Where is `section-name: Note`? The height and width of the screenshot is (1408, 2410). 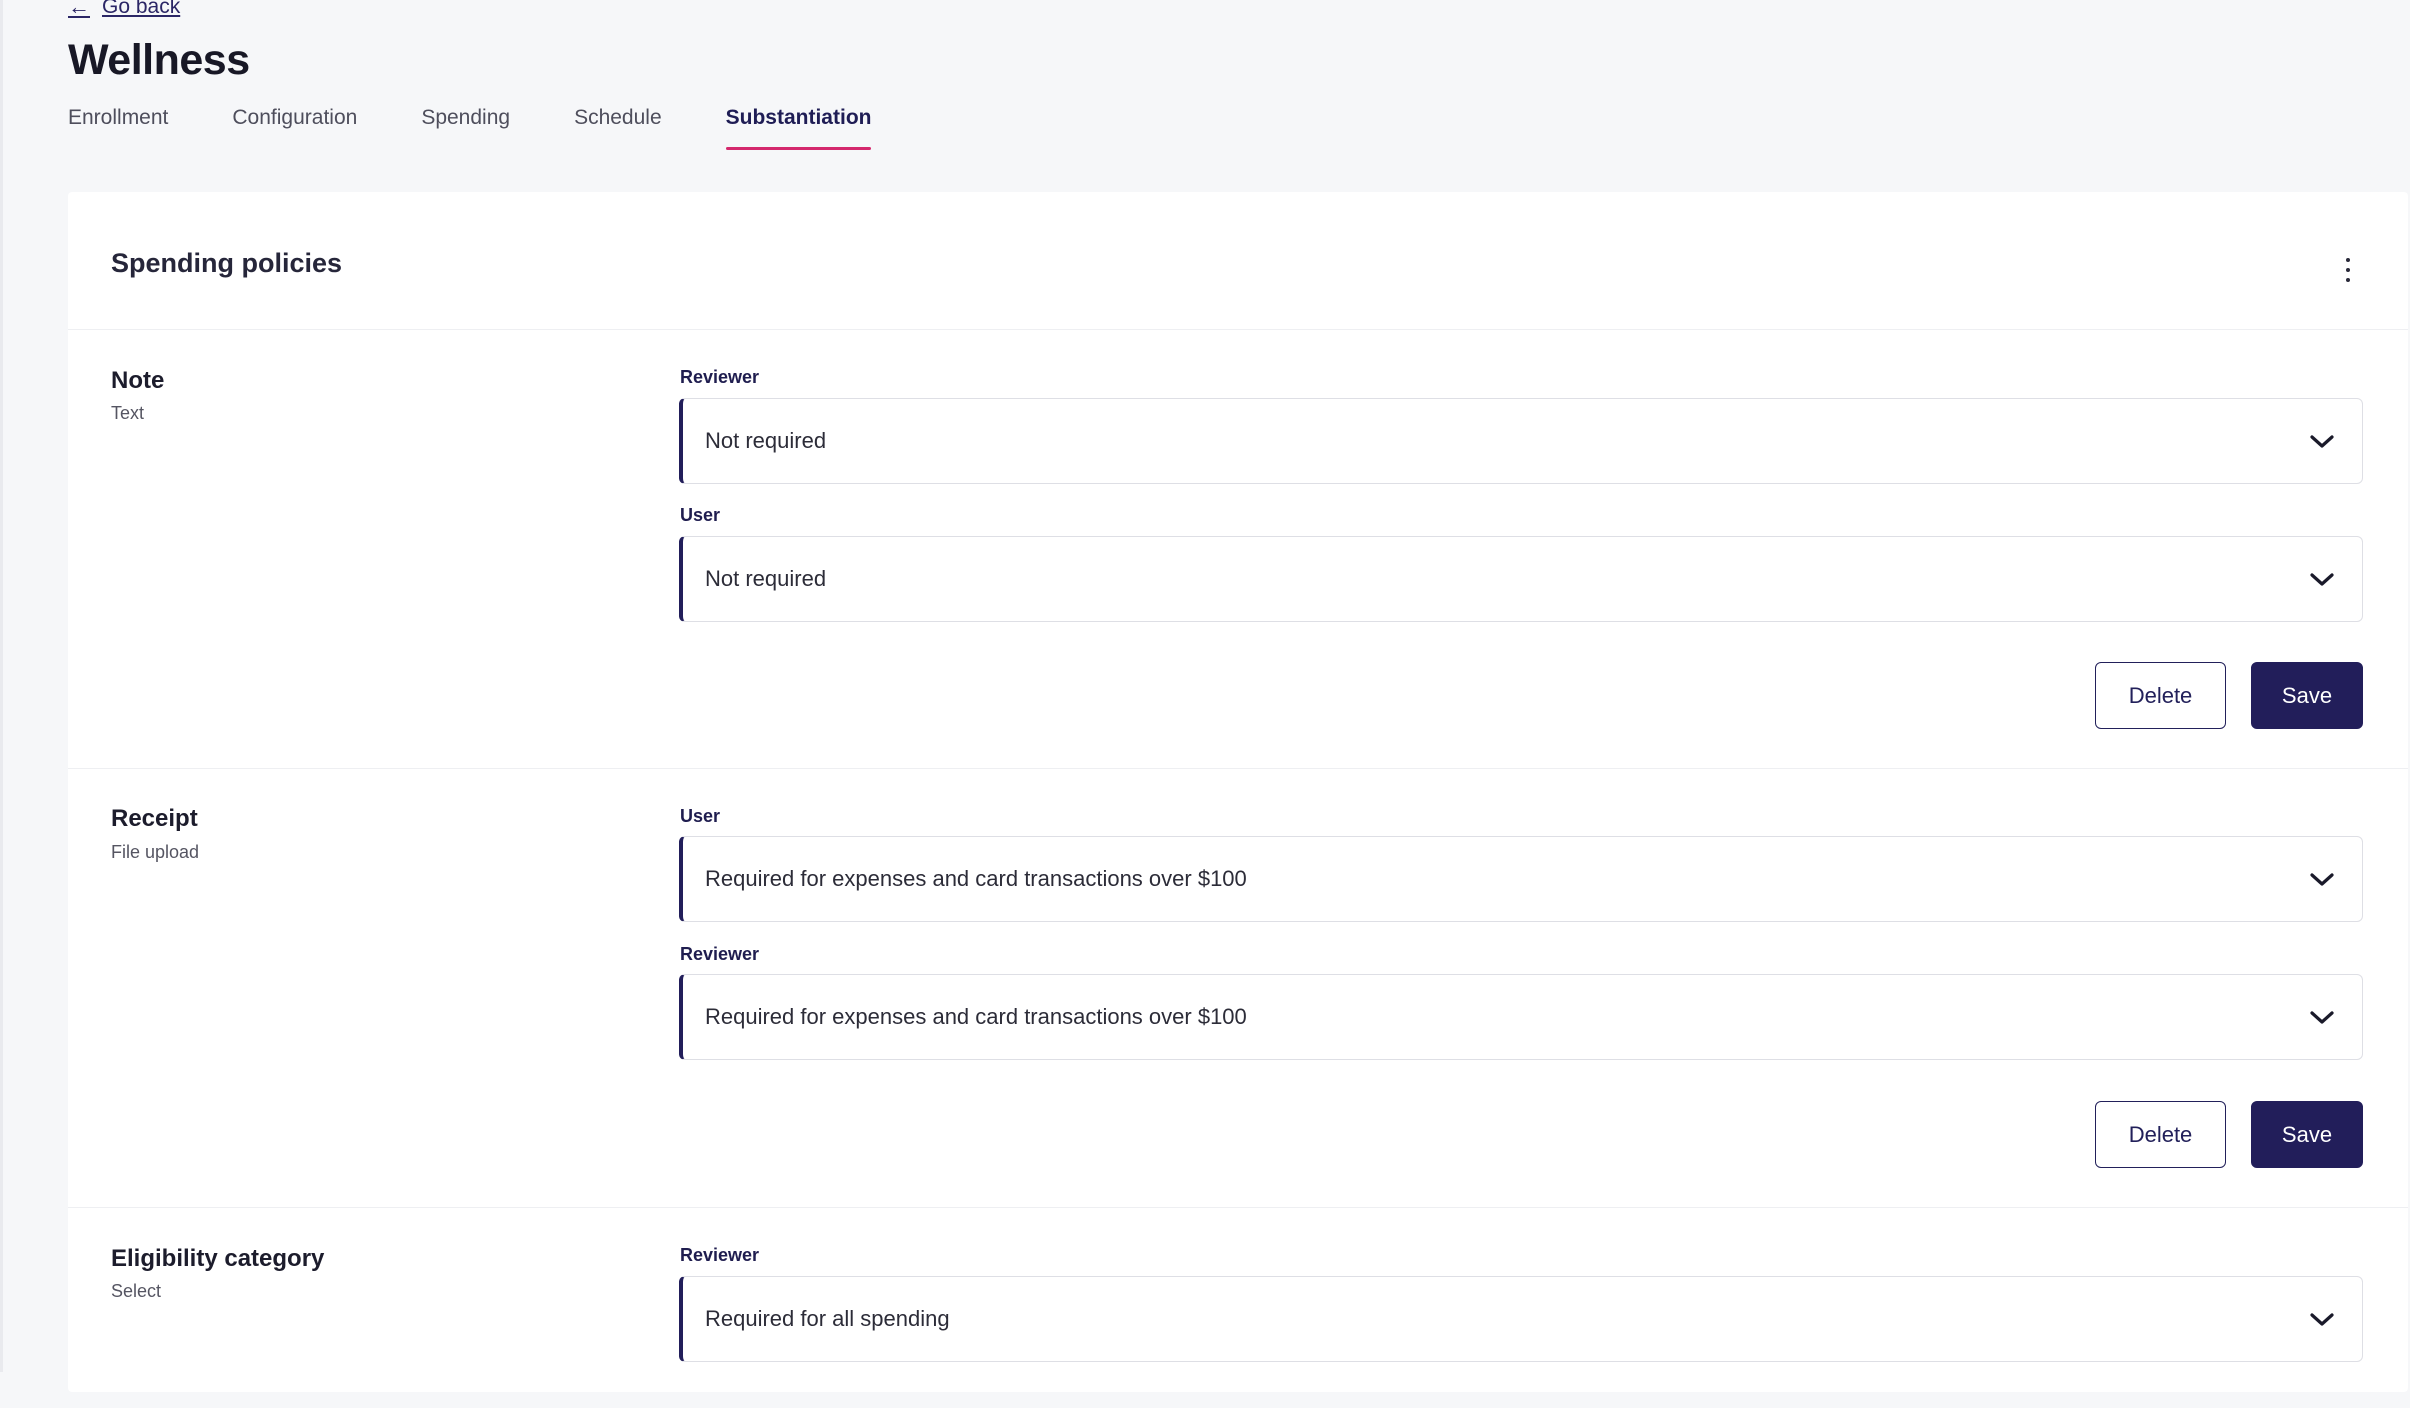
section-name: Note is located at coordinates (138, 380).